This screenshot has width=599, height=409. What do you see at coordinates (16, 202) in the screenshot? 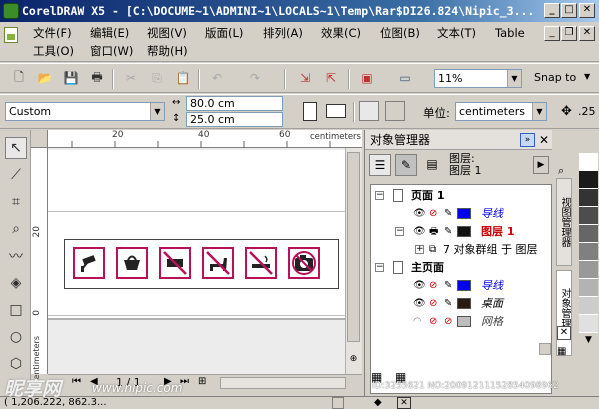
I see `crop-tool-icon: ⌗` at bounding box center [16, 202].